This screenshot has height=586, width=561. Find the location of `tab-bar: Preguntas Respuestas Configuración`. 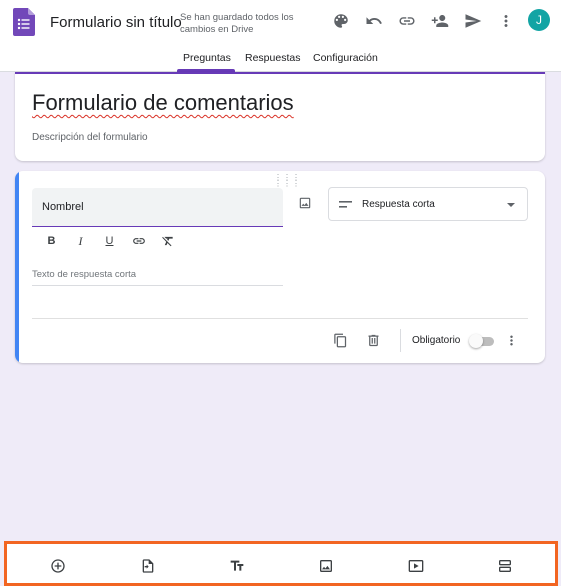

tab-bar: Preguntas Respuestas Configuración is located at coordinates (280, 61).